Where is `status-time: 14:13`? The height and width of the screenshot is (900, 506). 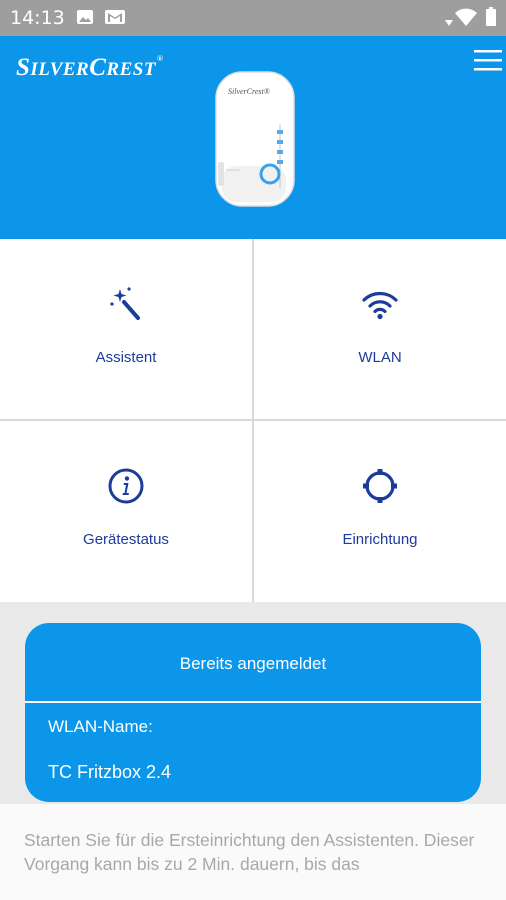 status-time: 14:13 is located at coordinates (37, 18).